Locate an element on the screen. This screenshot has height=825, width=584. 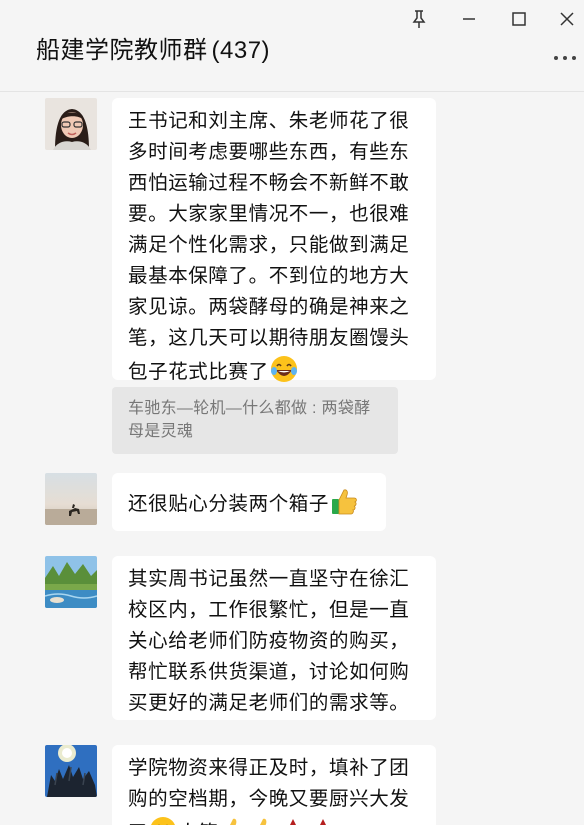
group-name: 船建学院教师群 is located at coordinates (122, 50).